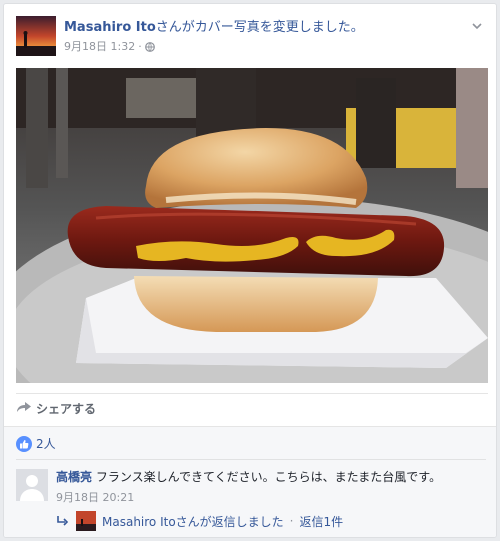 The image size is (500, 541). I want to click on reply-arrow-icon, so click(63, 521).